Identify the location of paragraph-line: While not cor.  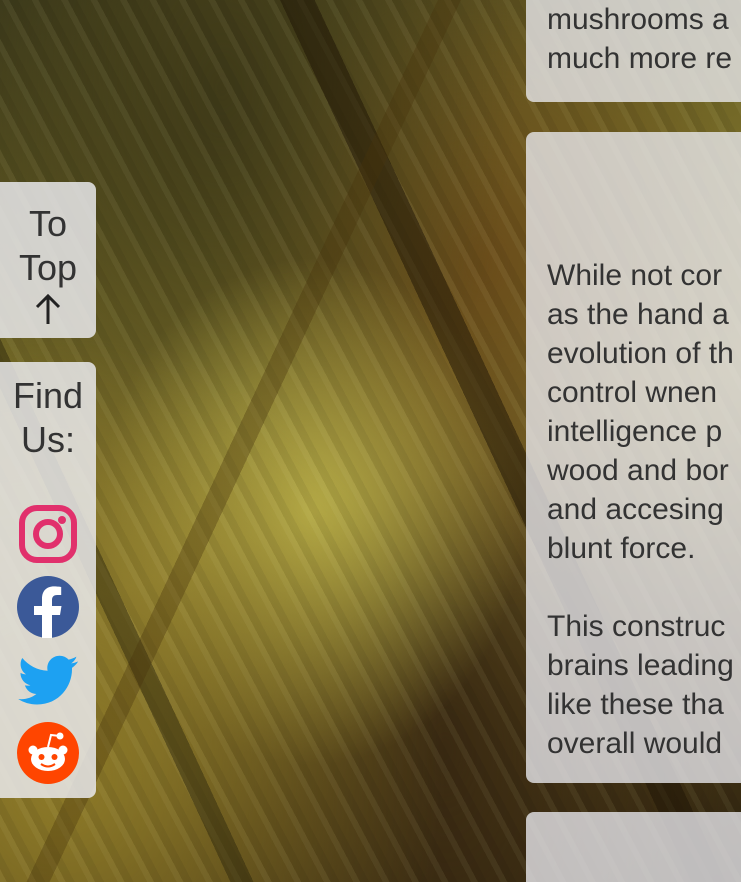
(635, 275).